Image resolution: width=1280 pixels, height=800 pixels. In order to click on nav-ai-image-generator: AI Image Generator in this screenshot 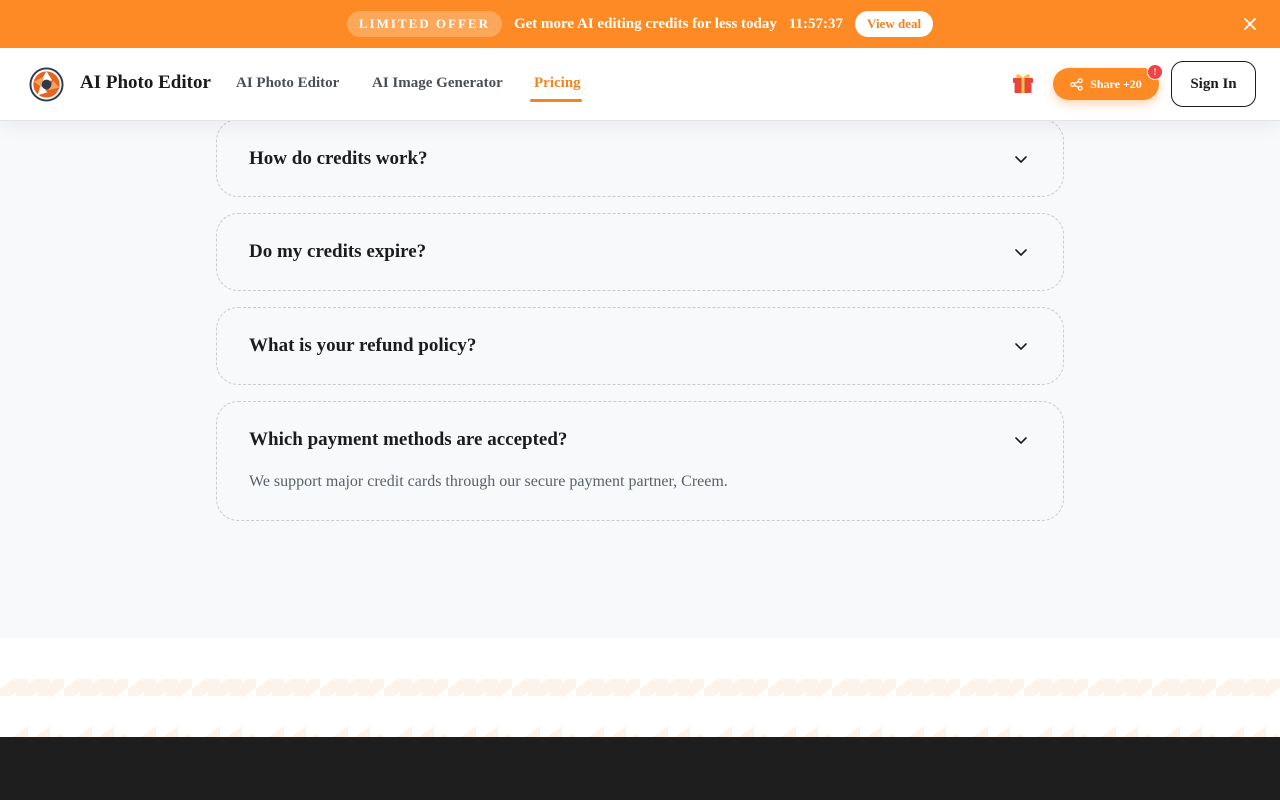, I will do `click(437, 83)`.